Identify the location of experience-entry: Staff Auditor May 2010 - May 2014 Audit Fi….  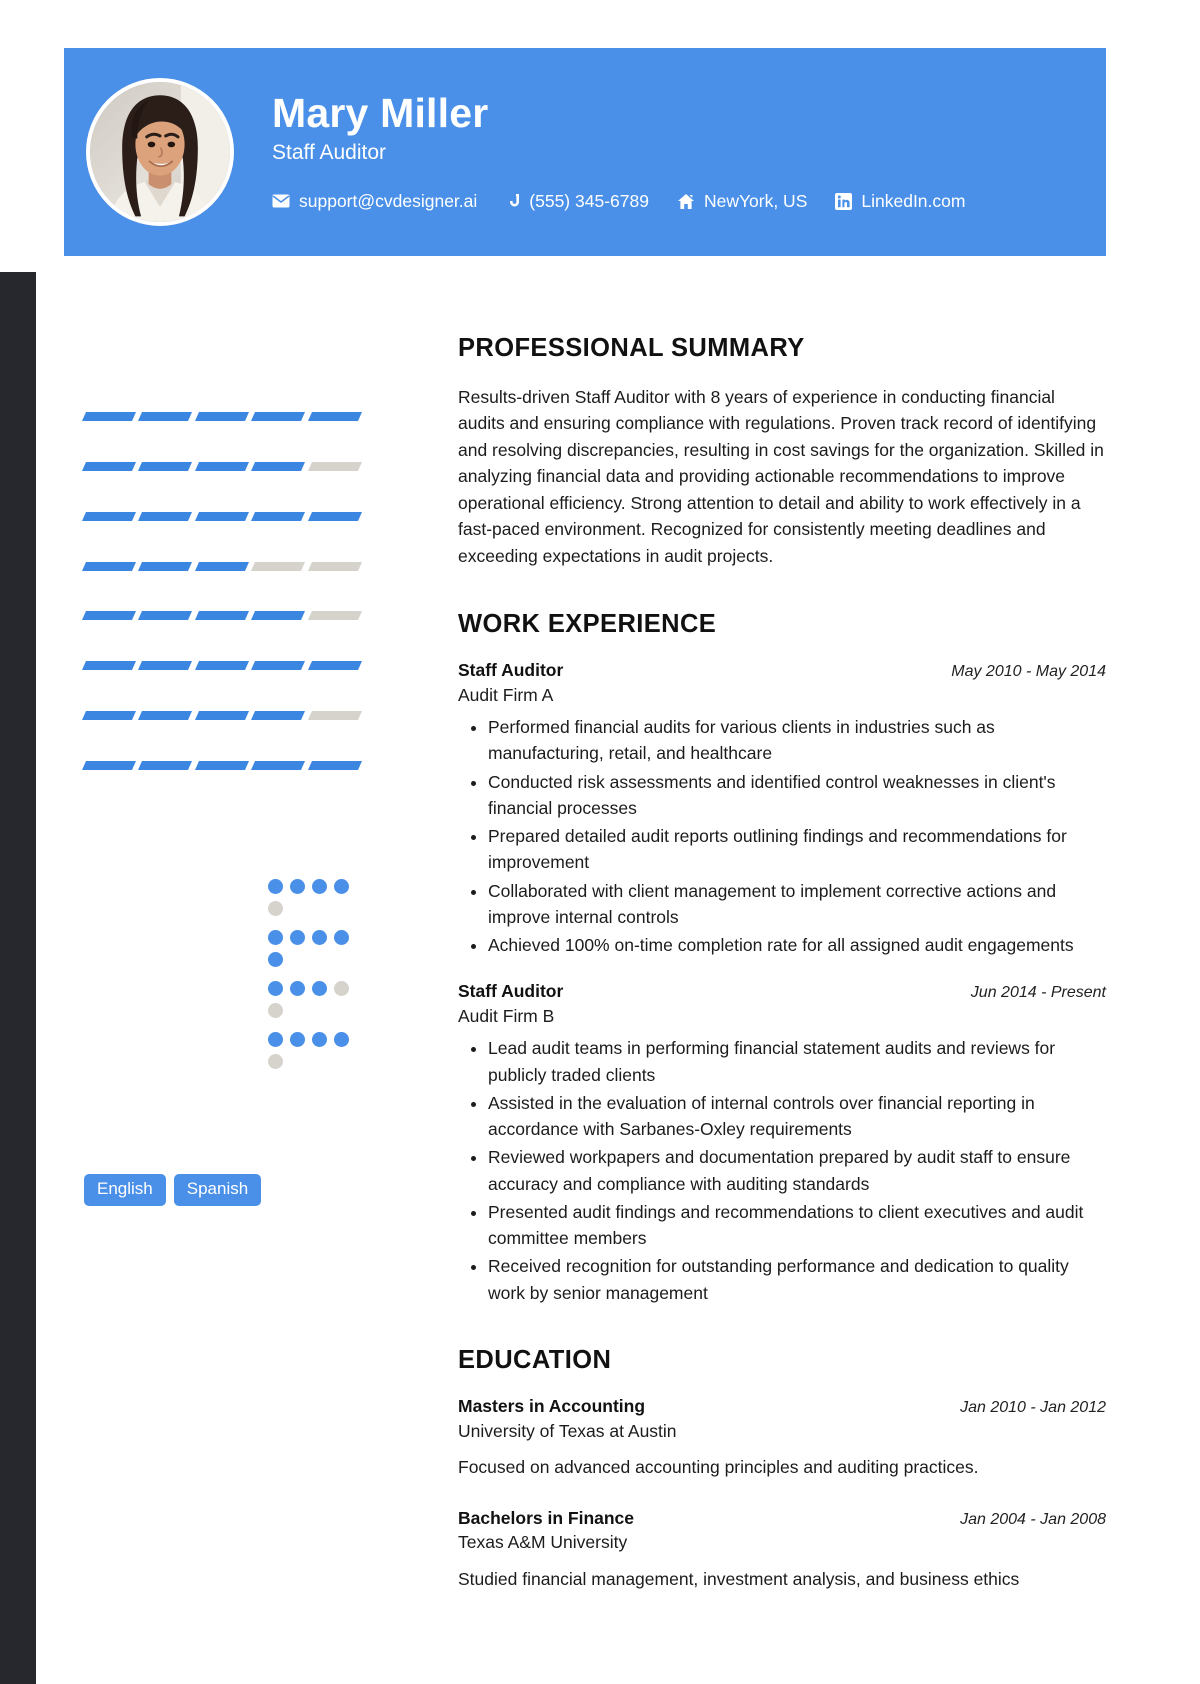
(782, 808).